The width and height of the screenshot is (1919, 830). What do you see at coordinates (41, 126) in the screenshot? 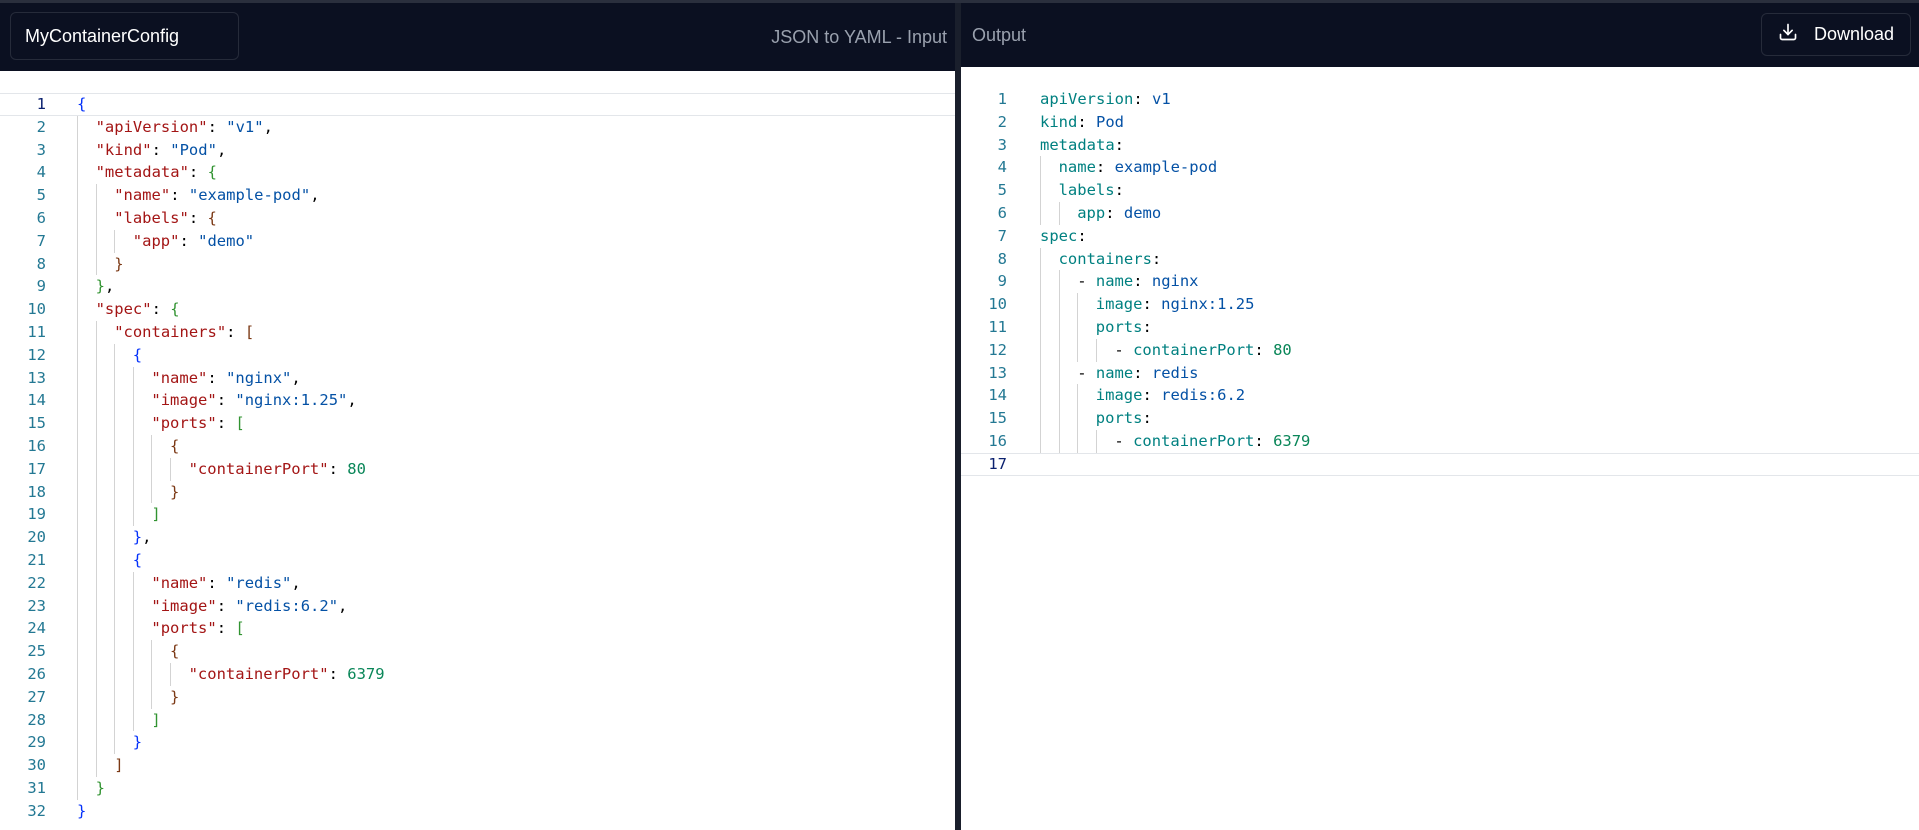
I see `line-number: 2` at bounding box center [41, 126].